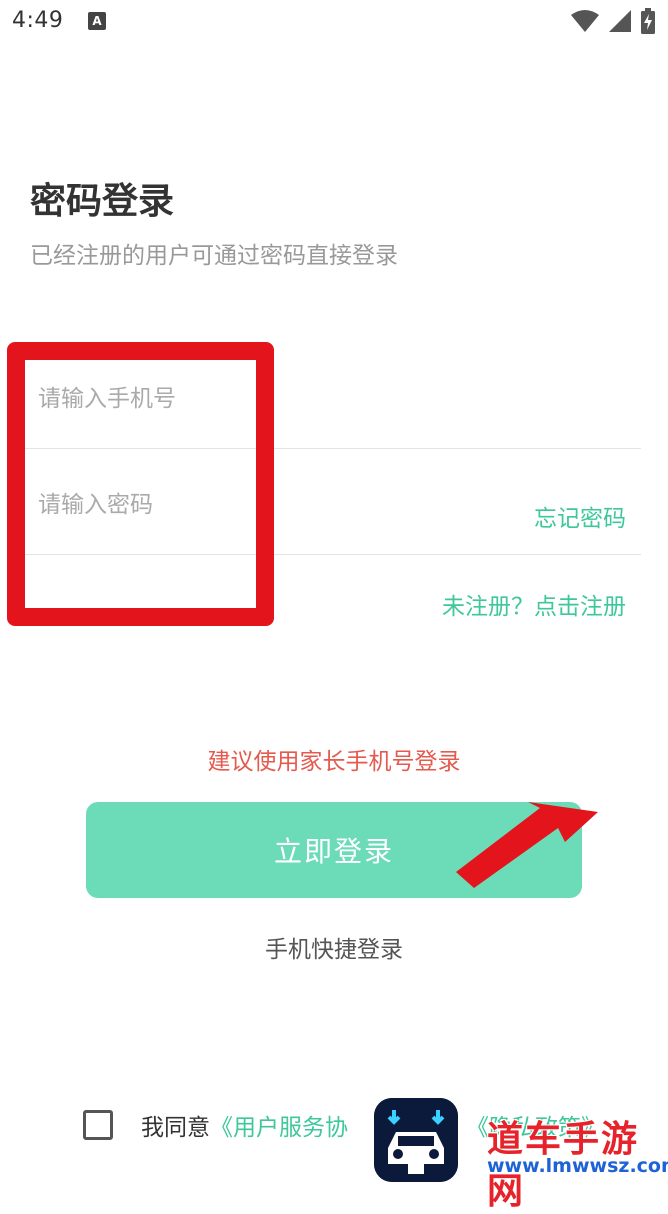 The height and width of the screenshot is (1214, 668). What do you see at coordinates (648, 21) in the screenshot?
I see `battery-charging-icon` at bounding box center [648, 21].